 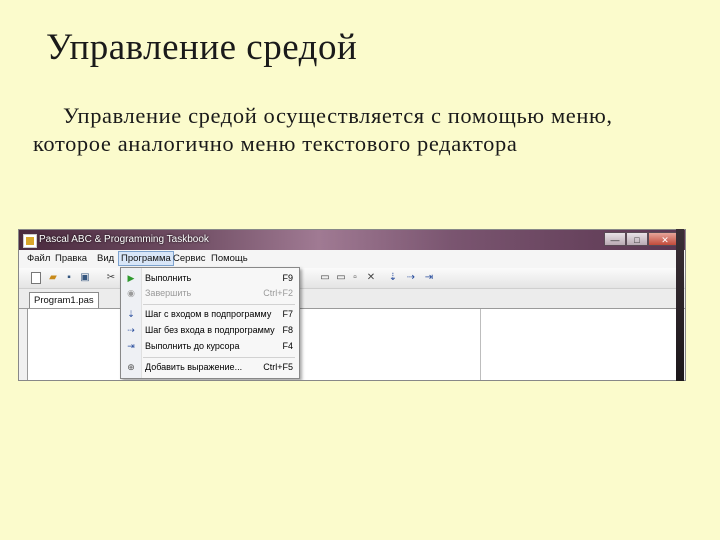 I want to click on toolbar: ▰ ▪ ▣ ✂ ▭ ▭ ▫ ✕ ⇣ ⇢ ⇥, so click(x=352, y=278).